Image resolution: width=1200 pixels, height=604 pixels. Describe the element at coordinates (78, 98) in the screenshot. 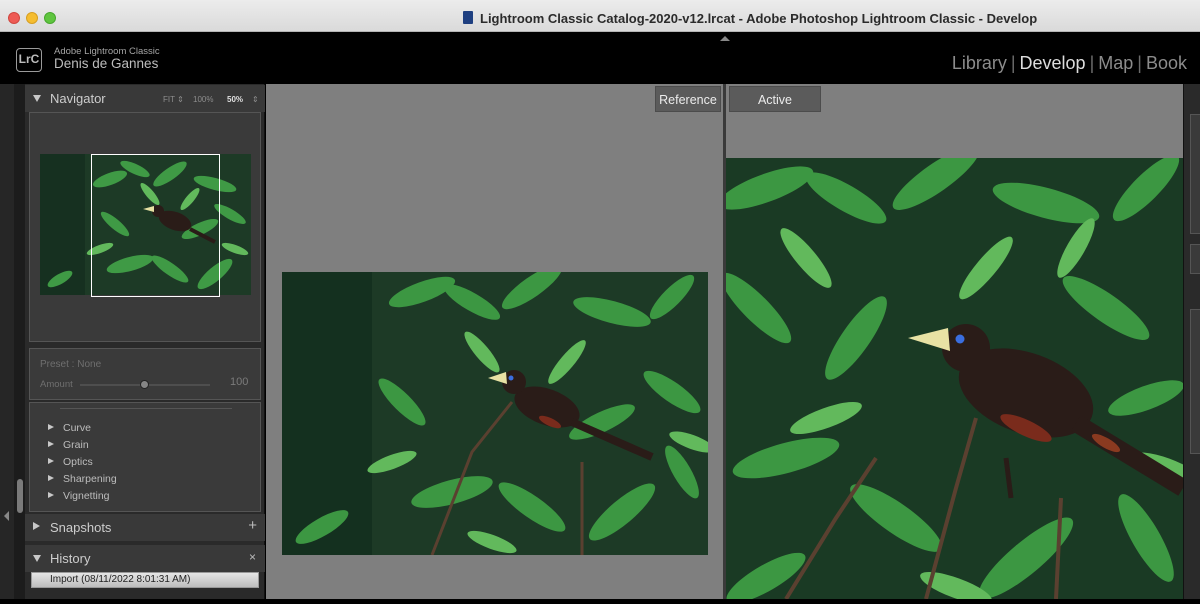

I see `navigator-title: Navigator` at that location.